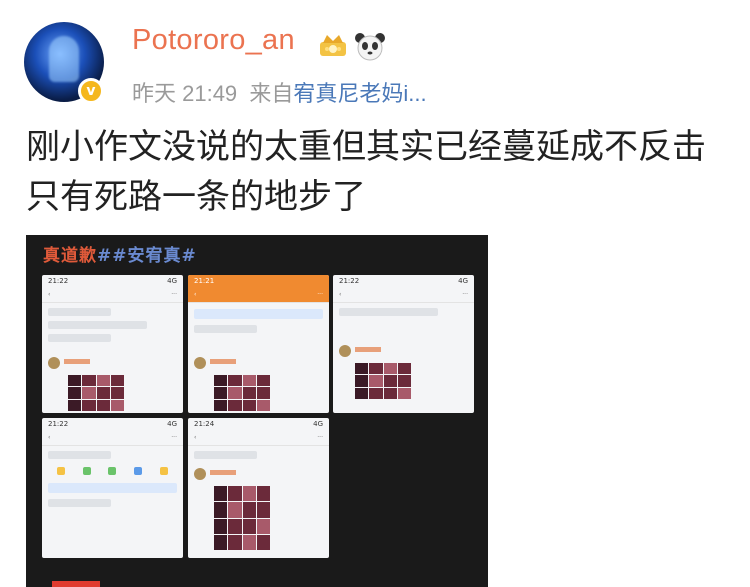 The height and width of the screenshot is (587, 750). Describe the element at coordinates (70, 256) in the screenshot. I see `image-tag-text: 真道歉` at that location.